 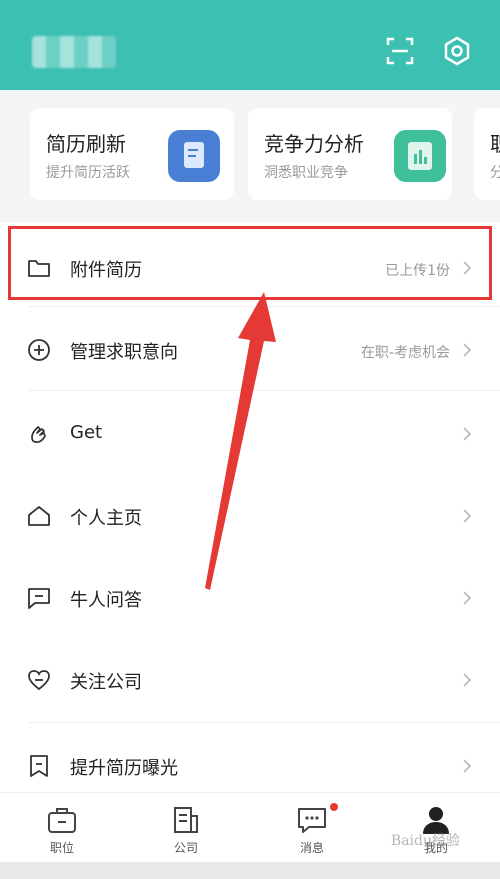 What do you see at coordinates (250, 263) in the screenshot?
I see `highlight-box` at bounding box center [250, 263].